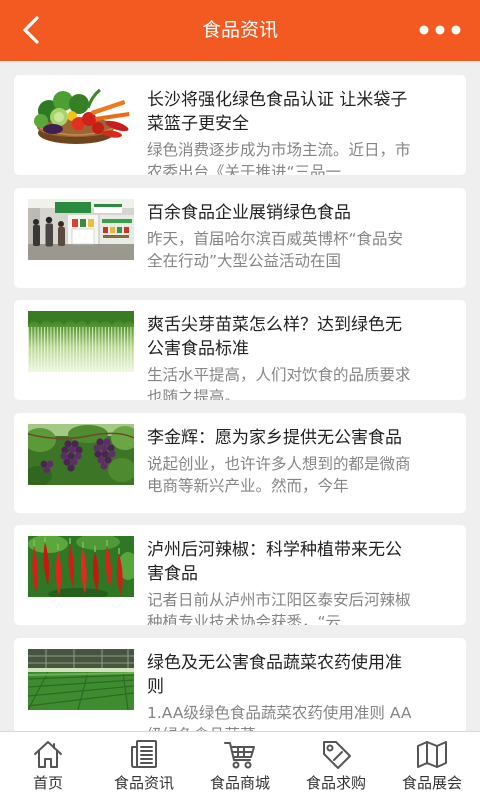 The height and width of the screenshot is (800, 480). I want to click on nav-item-home: 首页, so click(48, 766).